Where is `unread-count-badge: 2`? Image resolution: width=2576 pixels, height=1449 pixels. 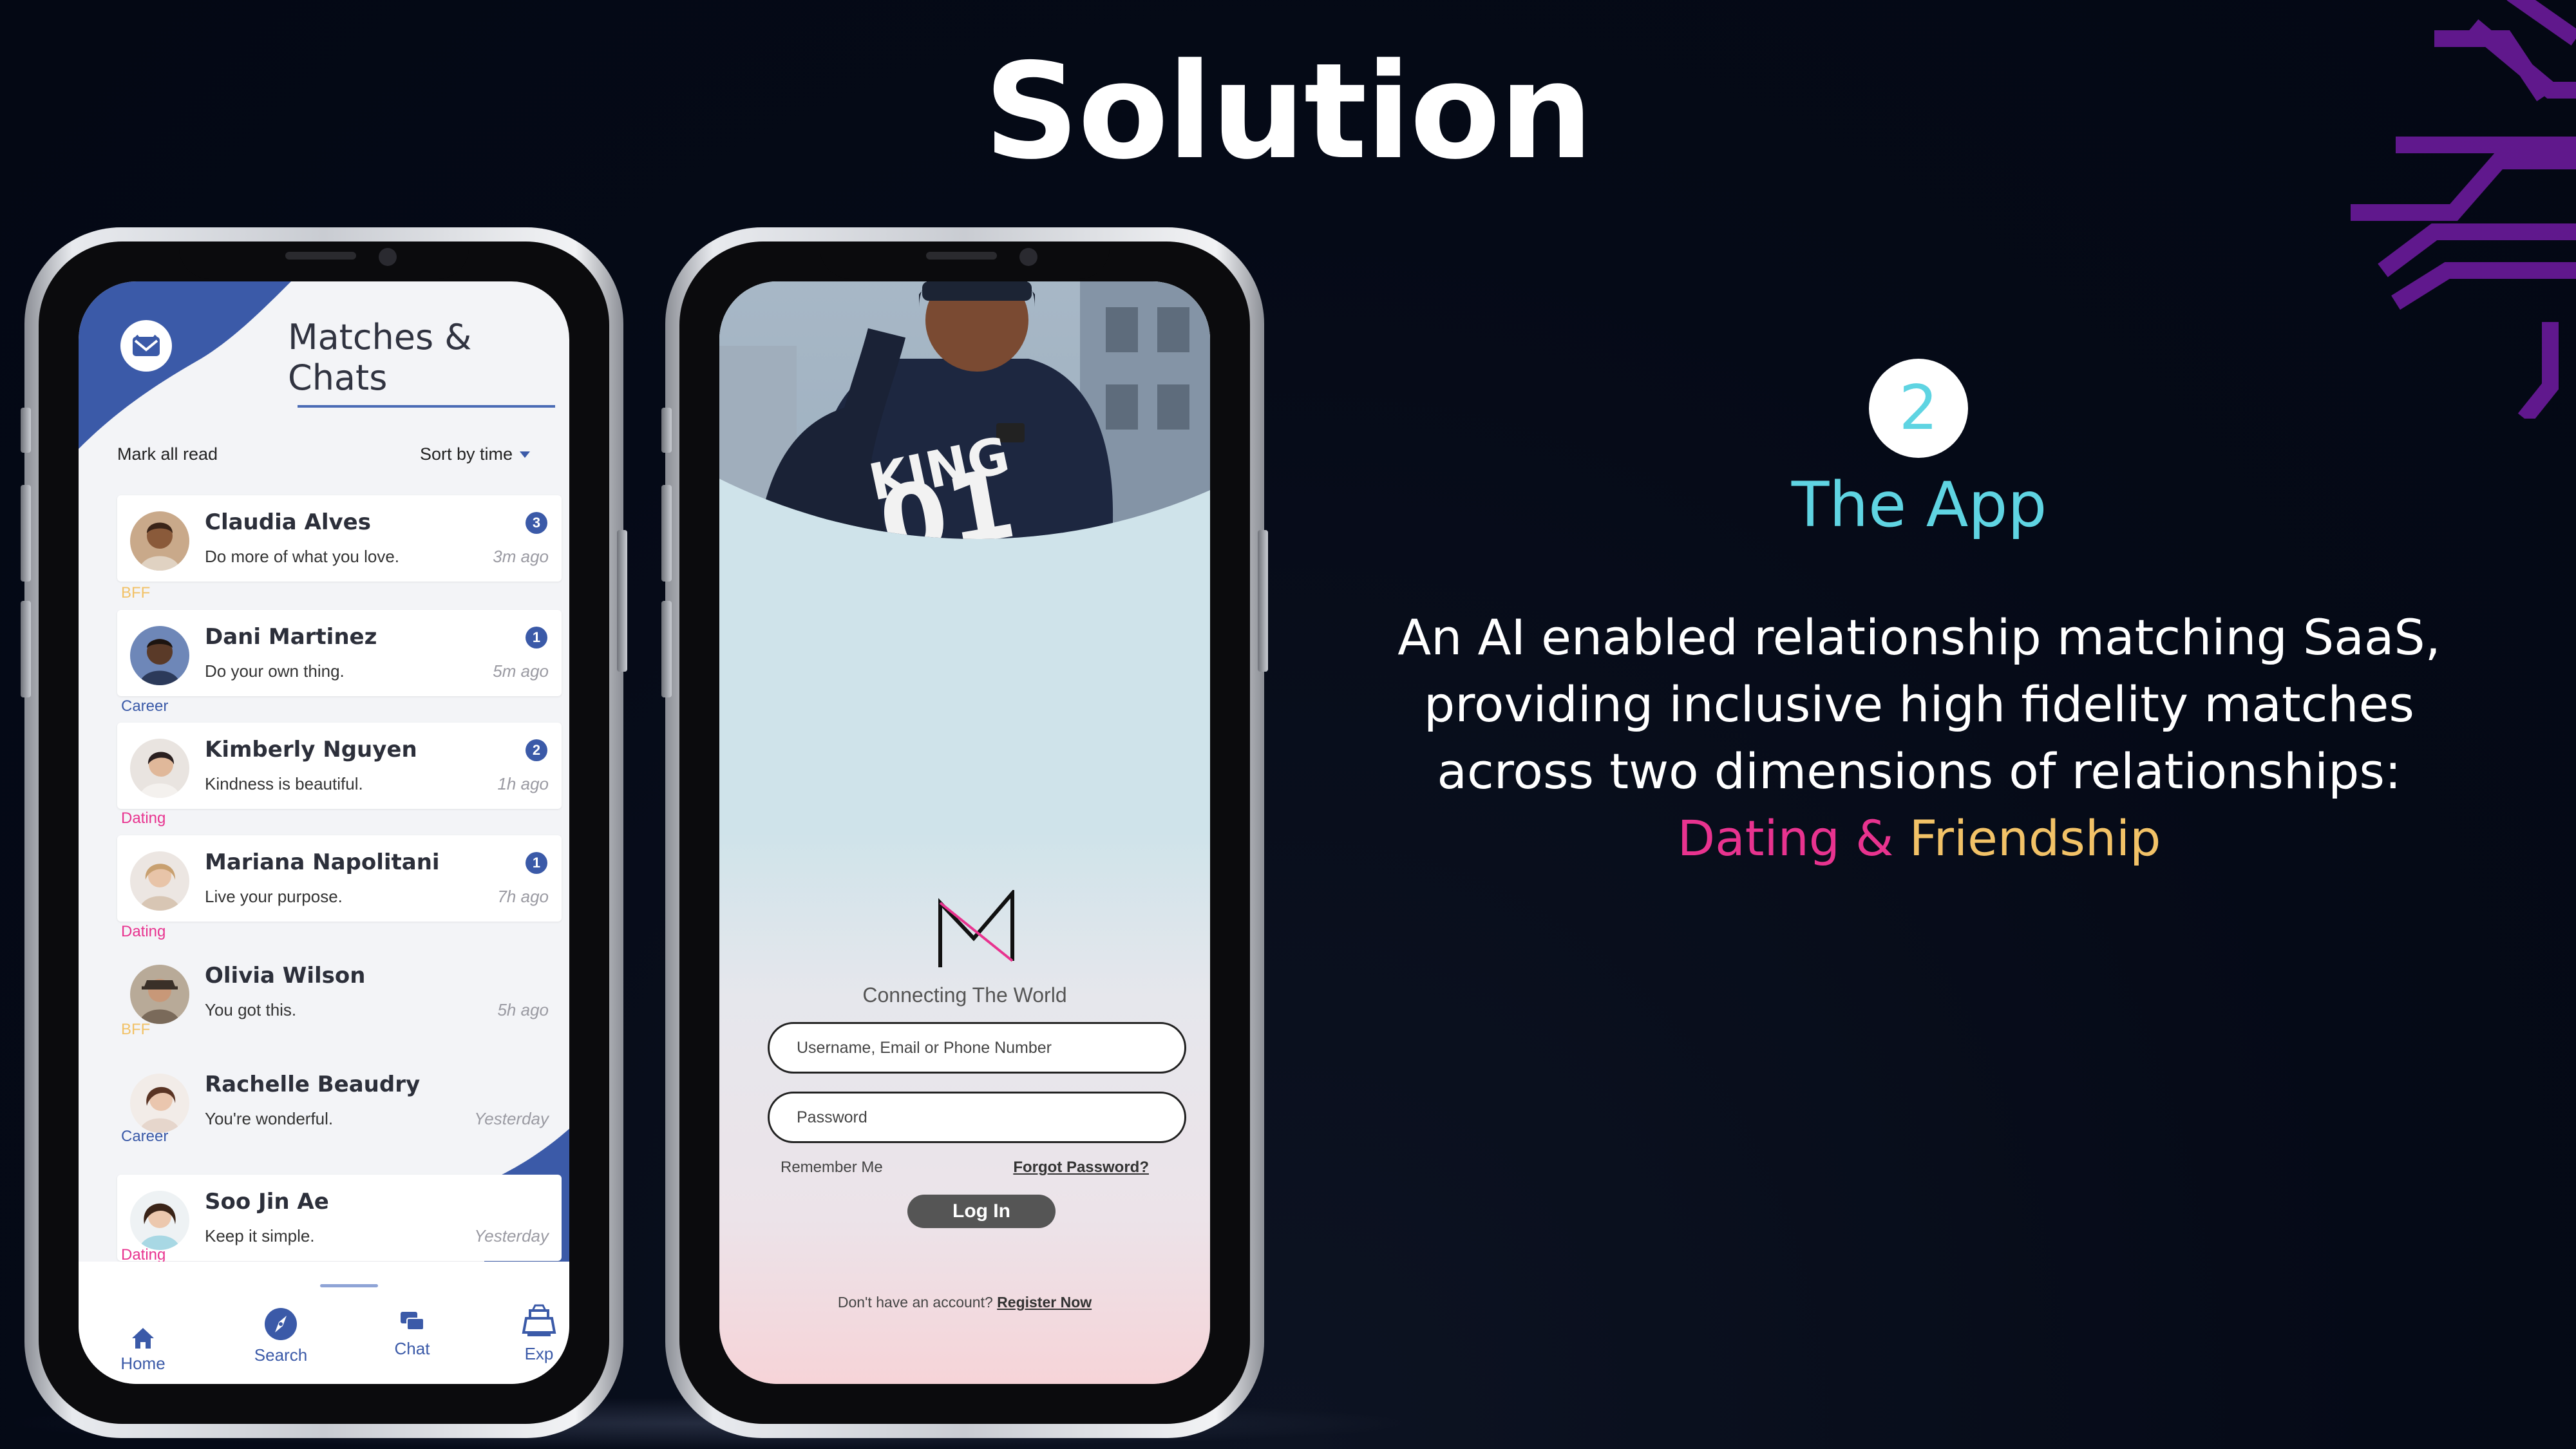 unread-count-badge: 2 is located at coordinates (537, 750).